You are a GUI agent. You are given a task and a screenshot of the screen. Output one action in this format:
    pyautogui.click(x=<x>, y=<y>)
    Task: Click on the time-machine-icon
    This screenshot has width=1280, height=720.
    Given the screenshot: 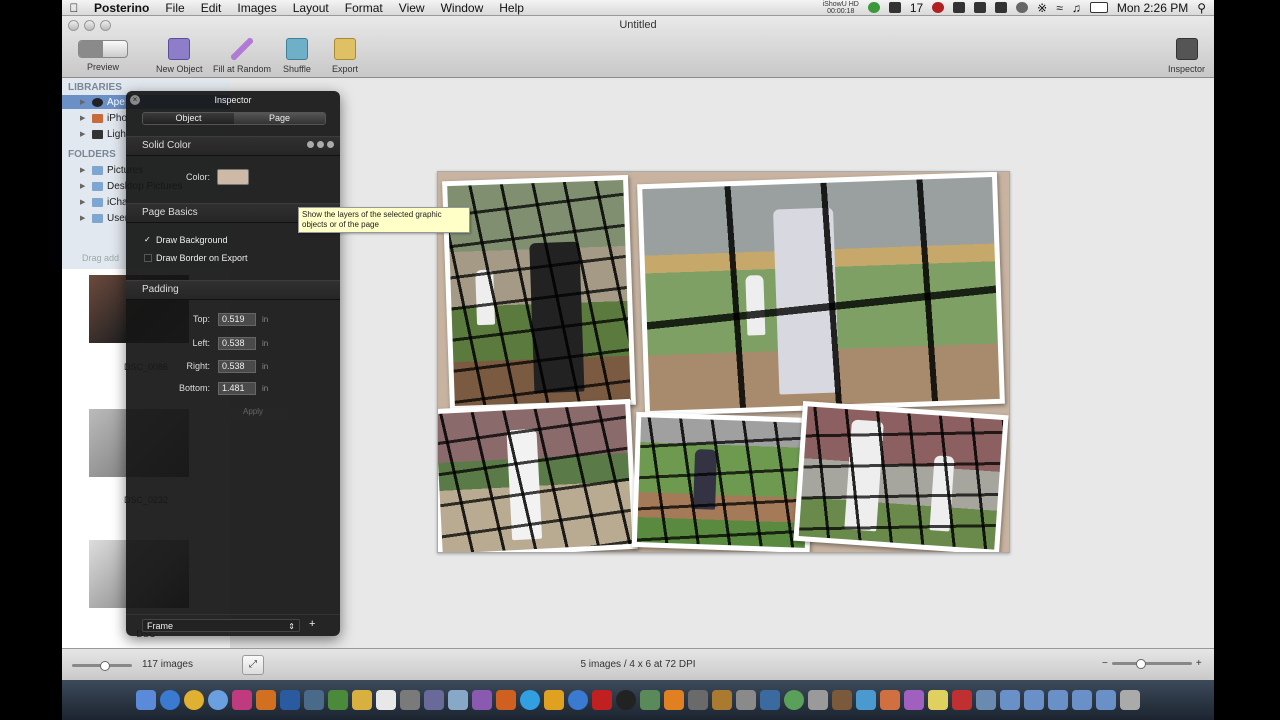 What is the action you would take?
    pyautogui.click(x=1022, y=7)
    